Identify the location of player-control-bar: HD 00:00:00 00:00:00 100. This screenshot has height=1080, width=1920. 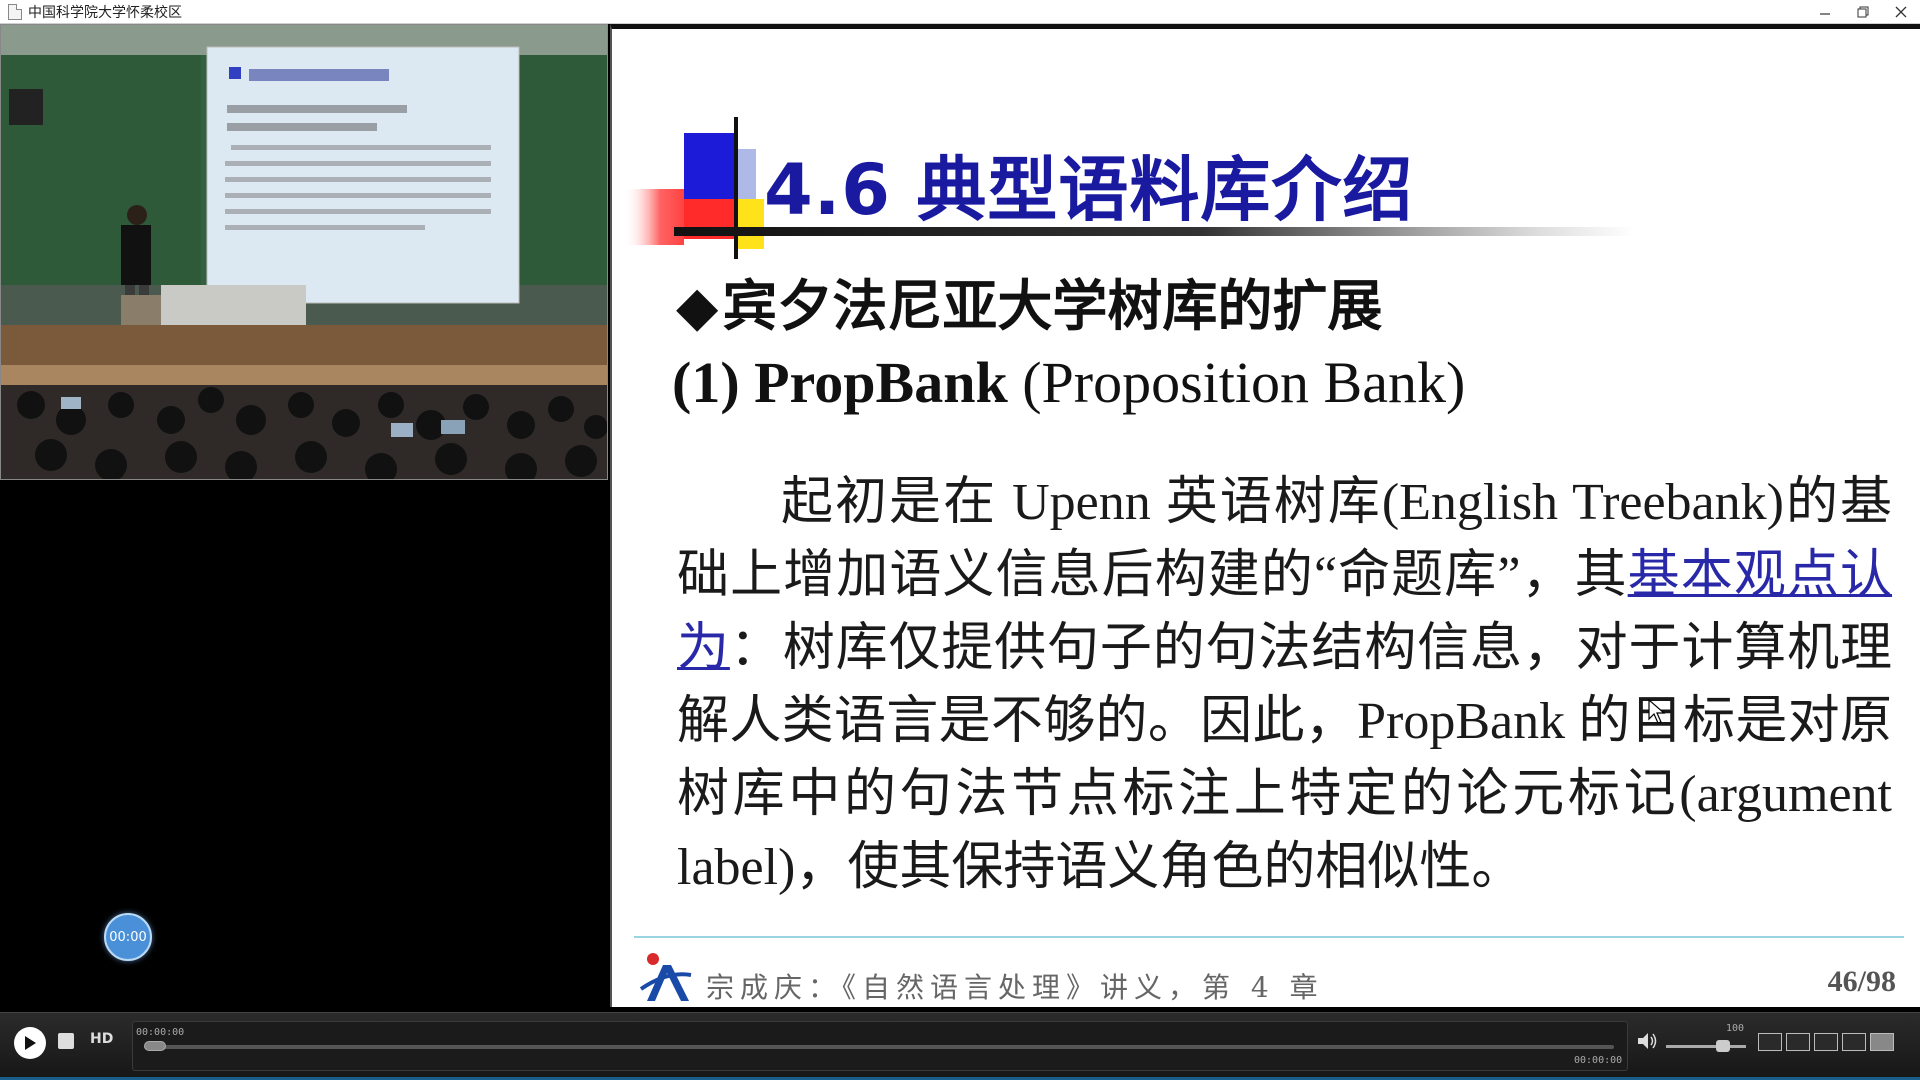
(960, 1046).